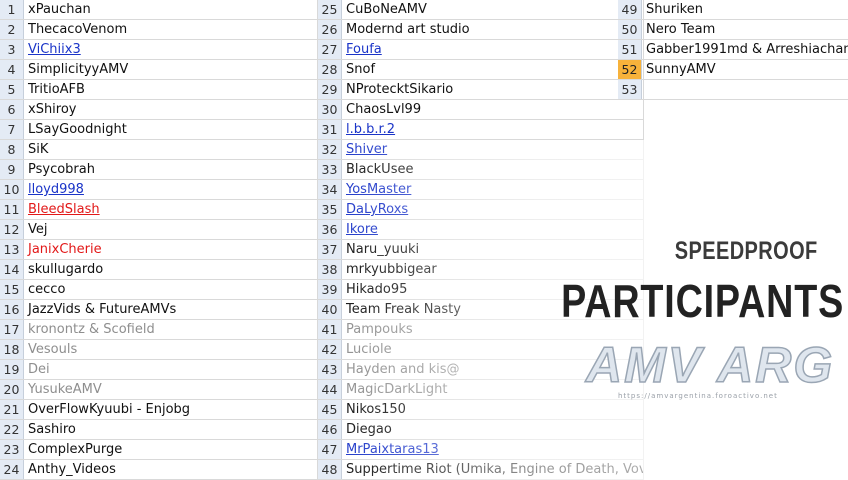 The height and width of the screenshot is (480, 848). Describe the element at coordinates (12, 329) in the screenshot. I see `row-number: 17` at that location.